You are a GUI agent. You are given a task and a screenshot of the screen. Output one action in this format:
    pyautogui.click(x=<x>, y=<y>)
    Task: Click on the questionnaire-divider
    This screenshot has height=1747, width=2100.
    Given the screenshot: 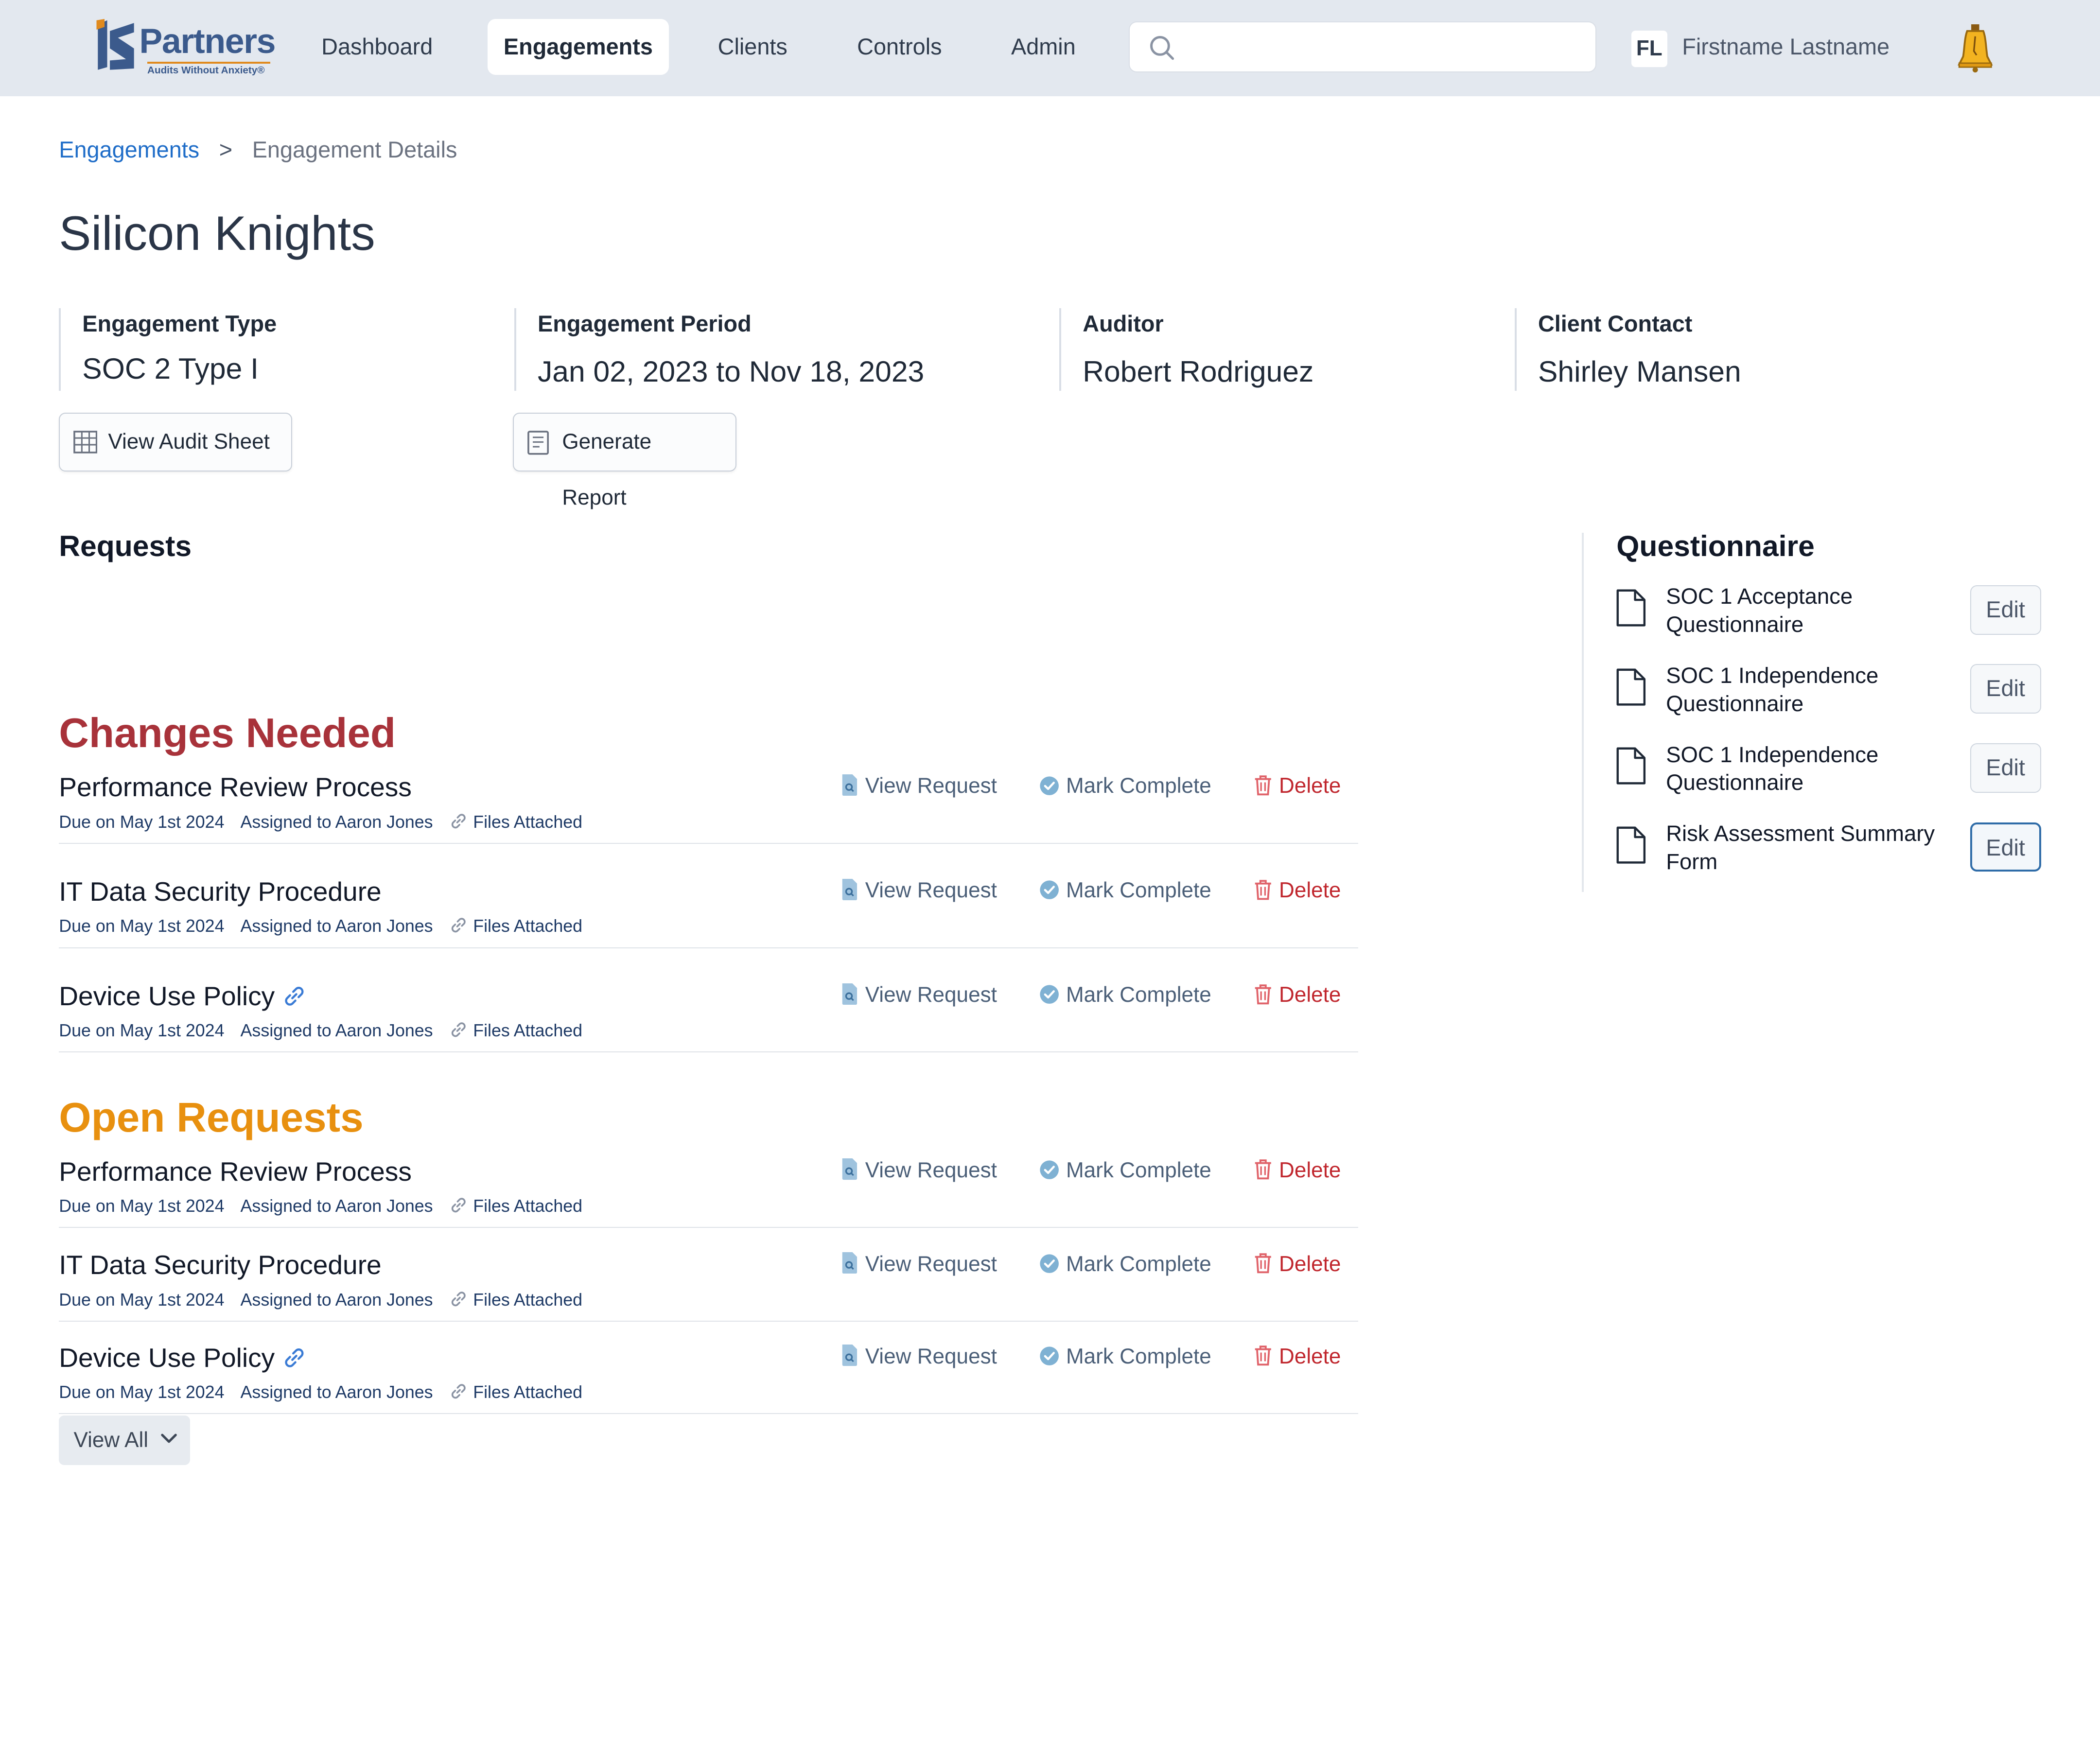 What is the action you would take?
    pyautogui.click(x=1582, y=712)
    